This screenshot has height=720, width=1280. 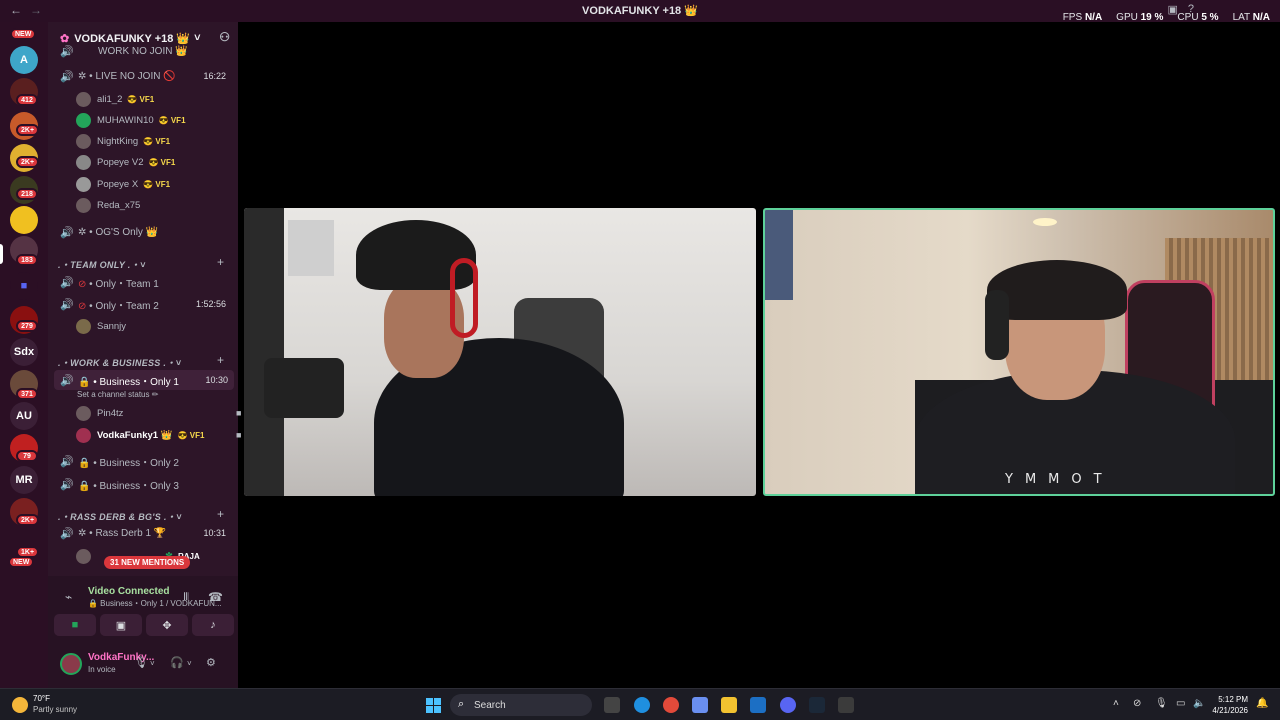 I want to click on selected-indicator, so click(x=1, y=254).